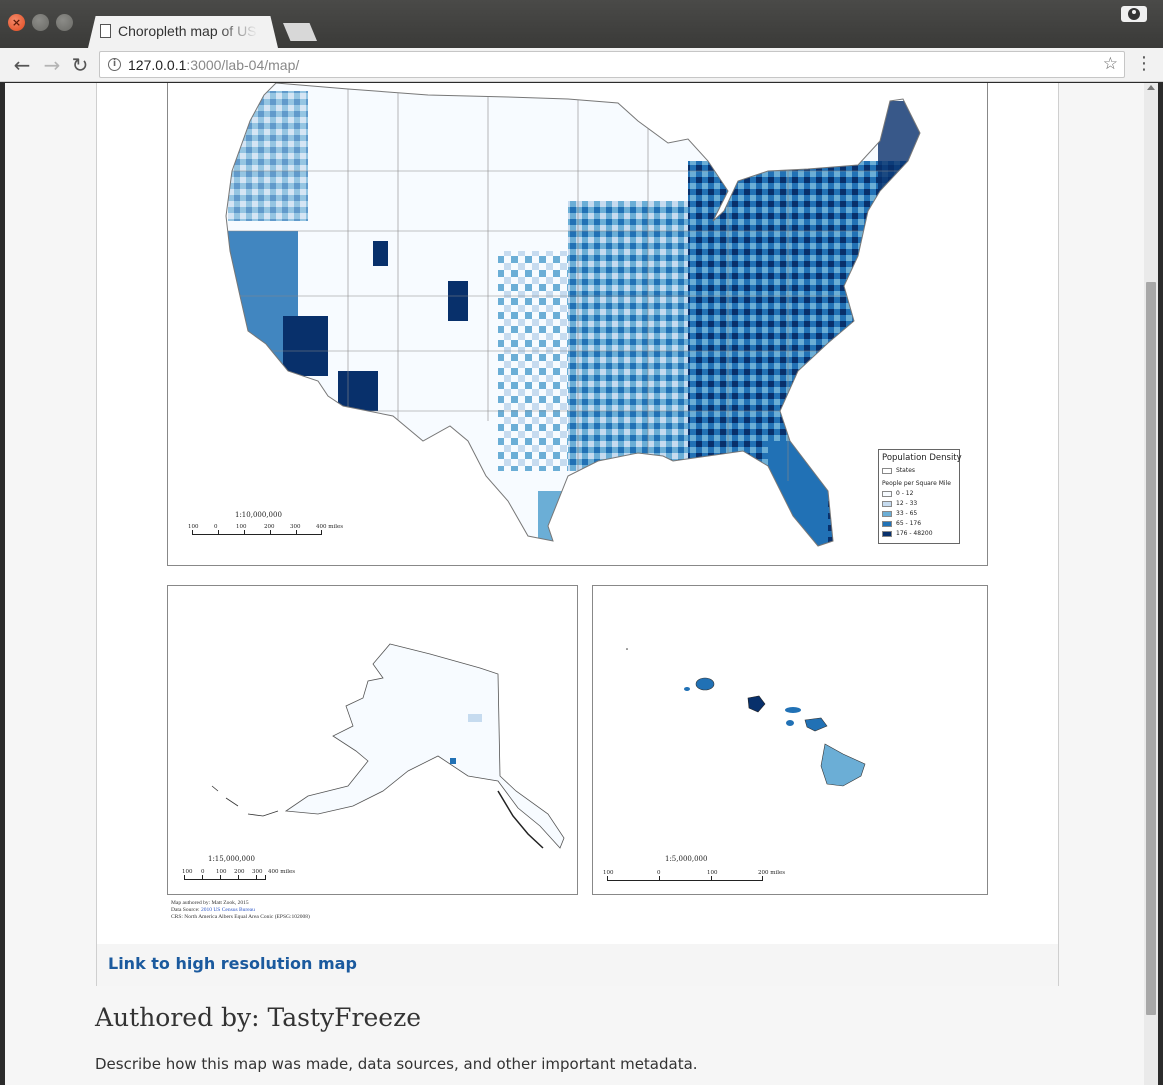 The width and height of the screenshot is (1163, 1085). Describe the element at coordinates (183, 32) in the screenshot. I see `browser-tab-active: Choropleth map of US Population Density` at that location.